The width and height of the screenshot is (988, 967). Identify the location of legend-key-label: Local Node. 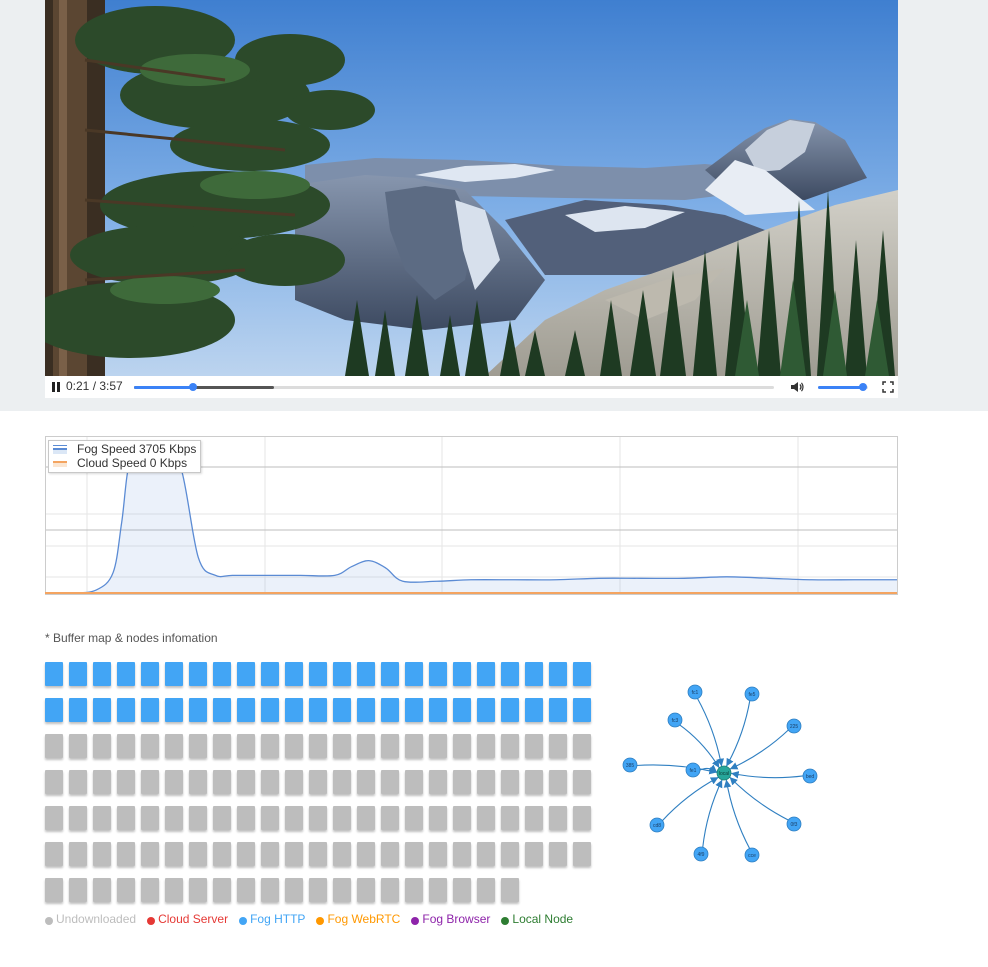
(543, 919).